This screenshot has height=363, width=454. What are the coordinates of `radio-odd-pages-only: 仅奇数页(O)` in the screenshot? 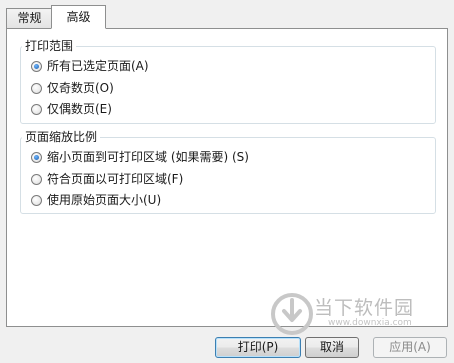 It's located at (72, 88).